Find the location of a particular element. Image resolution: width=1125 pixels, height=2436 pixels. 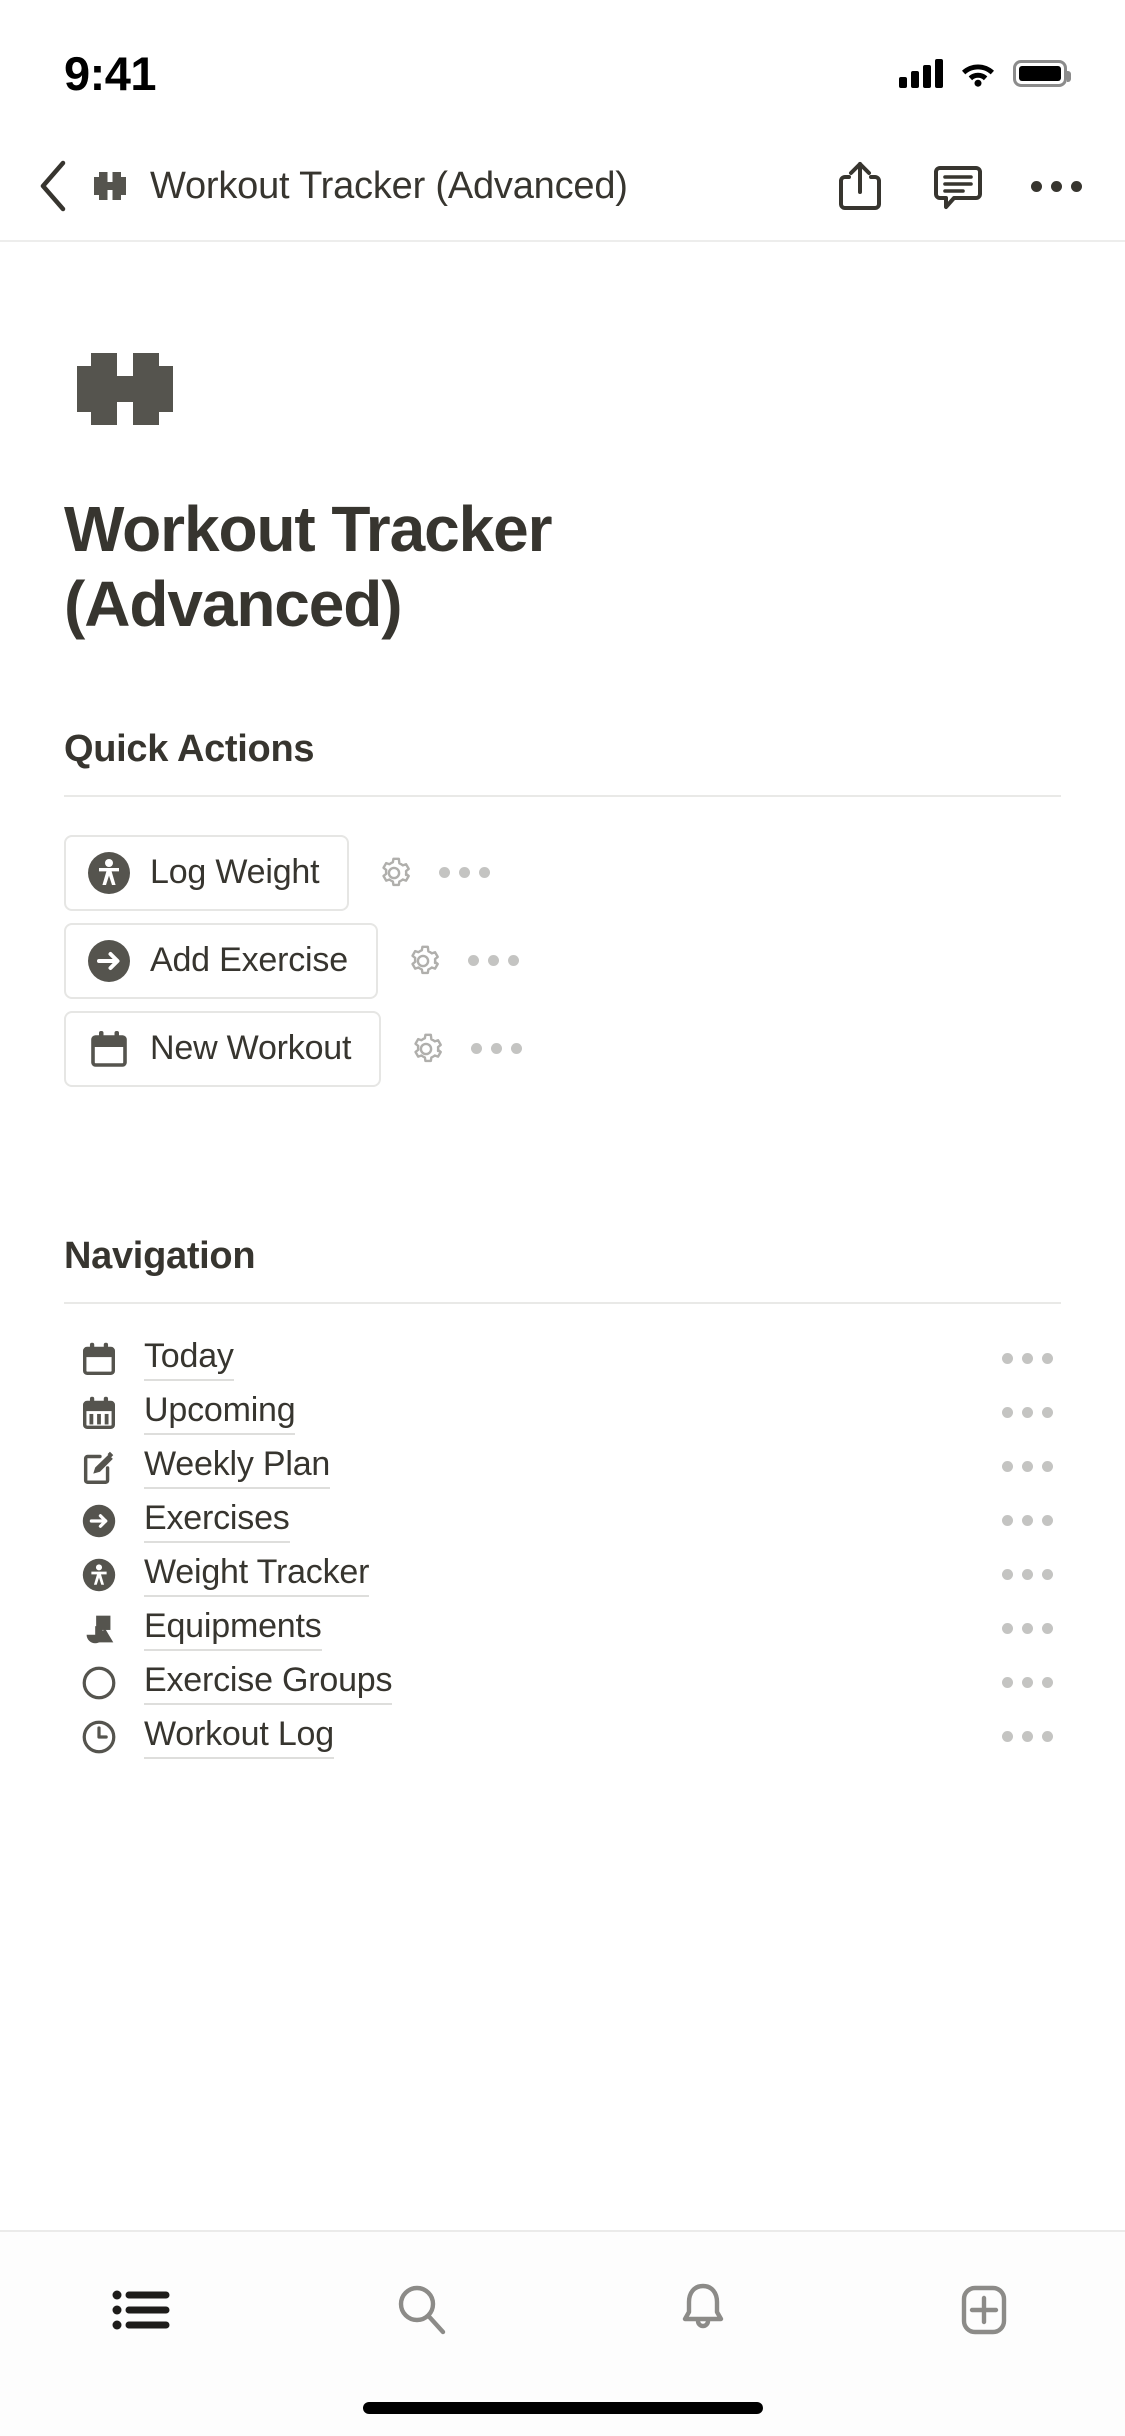

circle-outline-icon is located at coordinates (99, 1683).